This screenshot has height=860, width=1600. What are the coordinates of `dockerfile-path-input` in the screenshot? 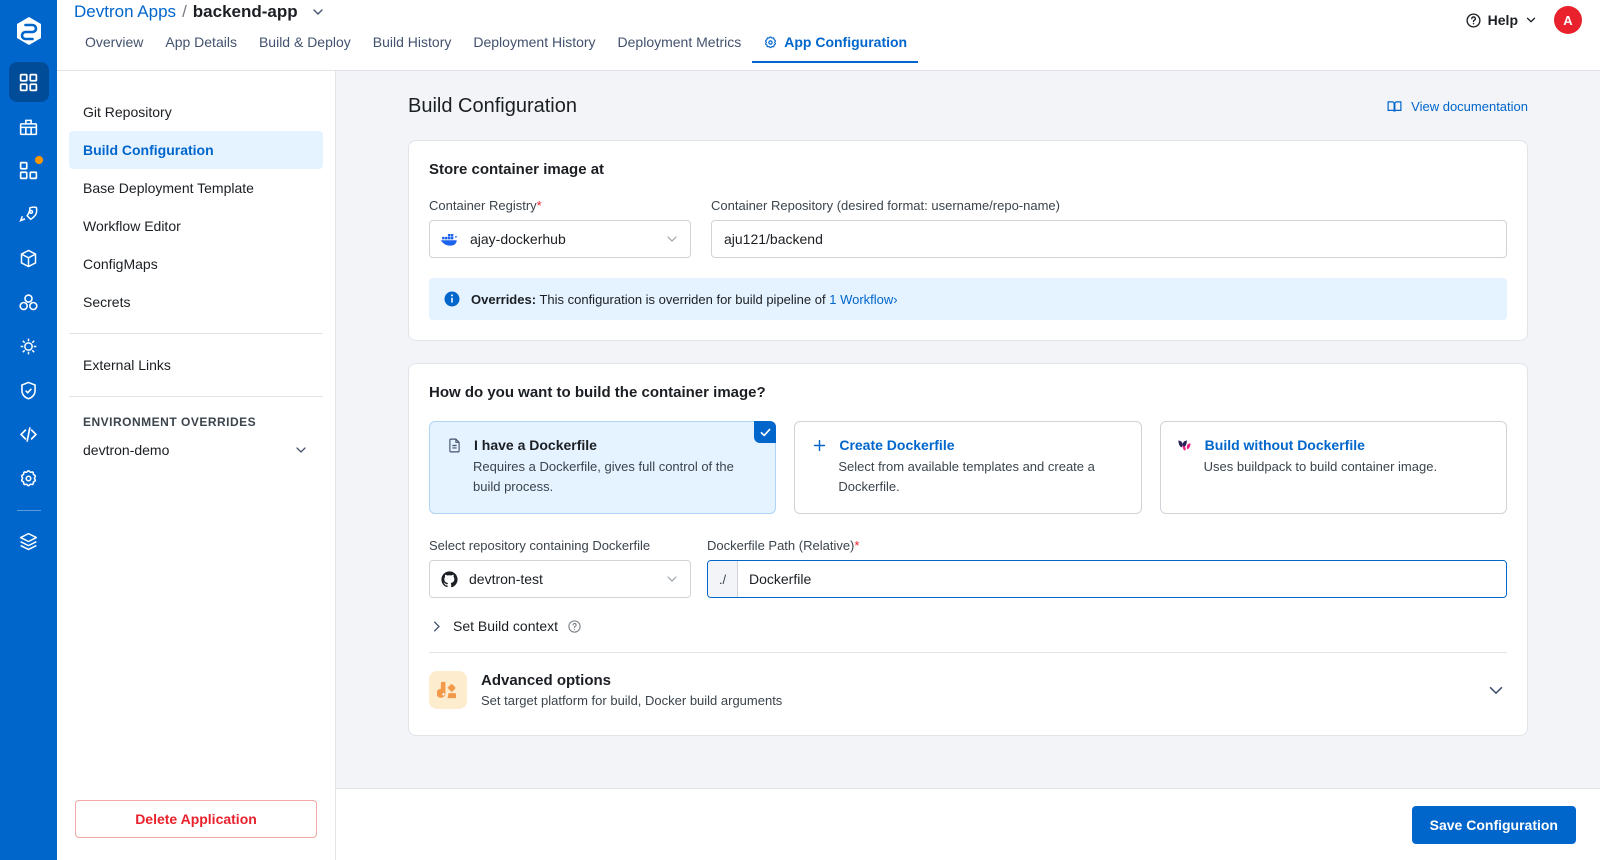 It's located at (1122, 579).